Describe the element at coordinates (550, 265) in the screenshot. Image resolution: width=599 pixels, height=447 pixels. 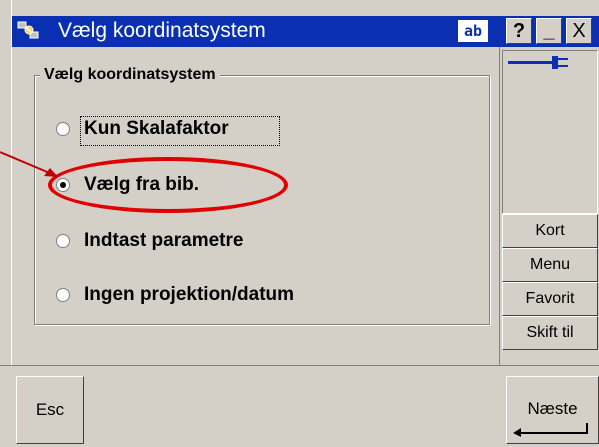
I see `menu-button: Menu` at that location.